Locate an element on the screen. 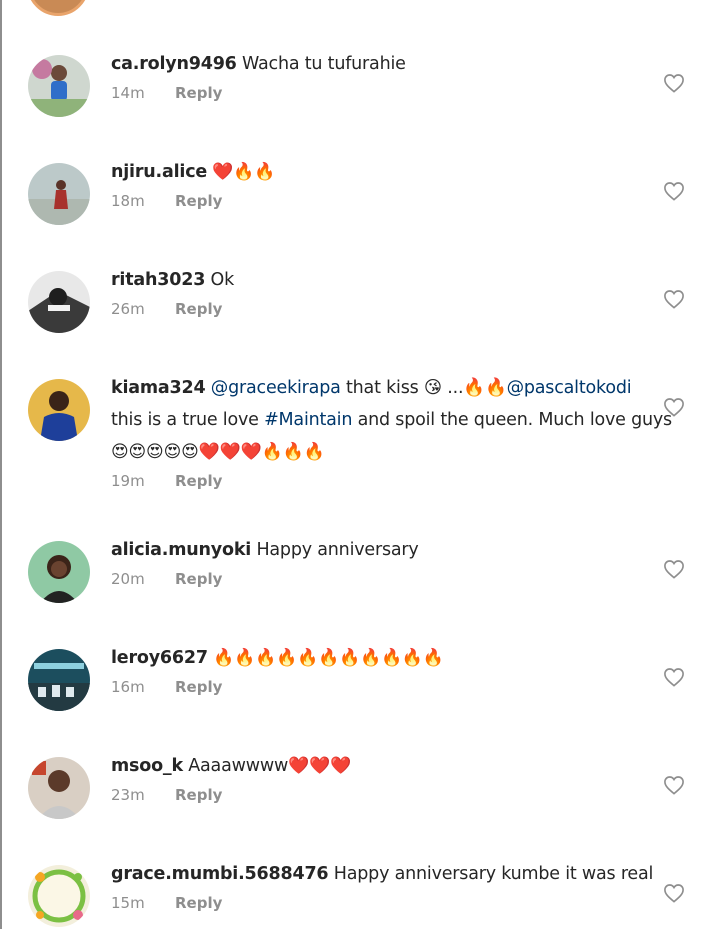  comment-time: 23m is located at coordinates (128, 795).